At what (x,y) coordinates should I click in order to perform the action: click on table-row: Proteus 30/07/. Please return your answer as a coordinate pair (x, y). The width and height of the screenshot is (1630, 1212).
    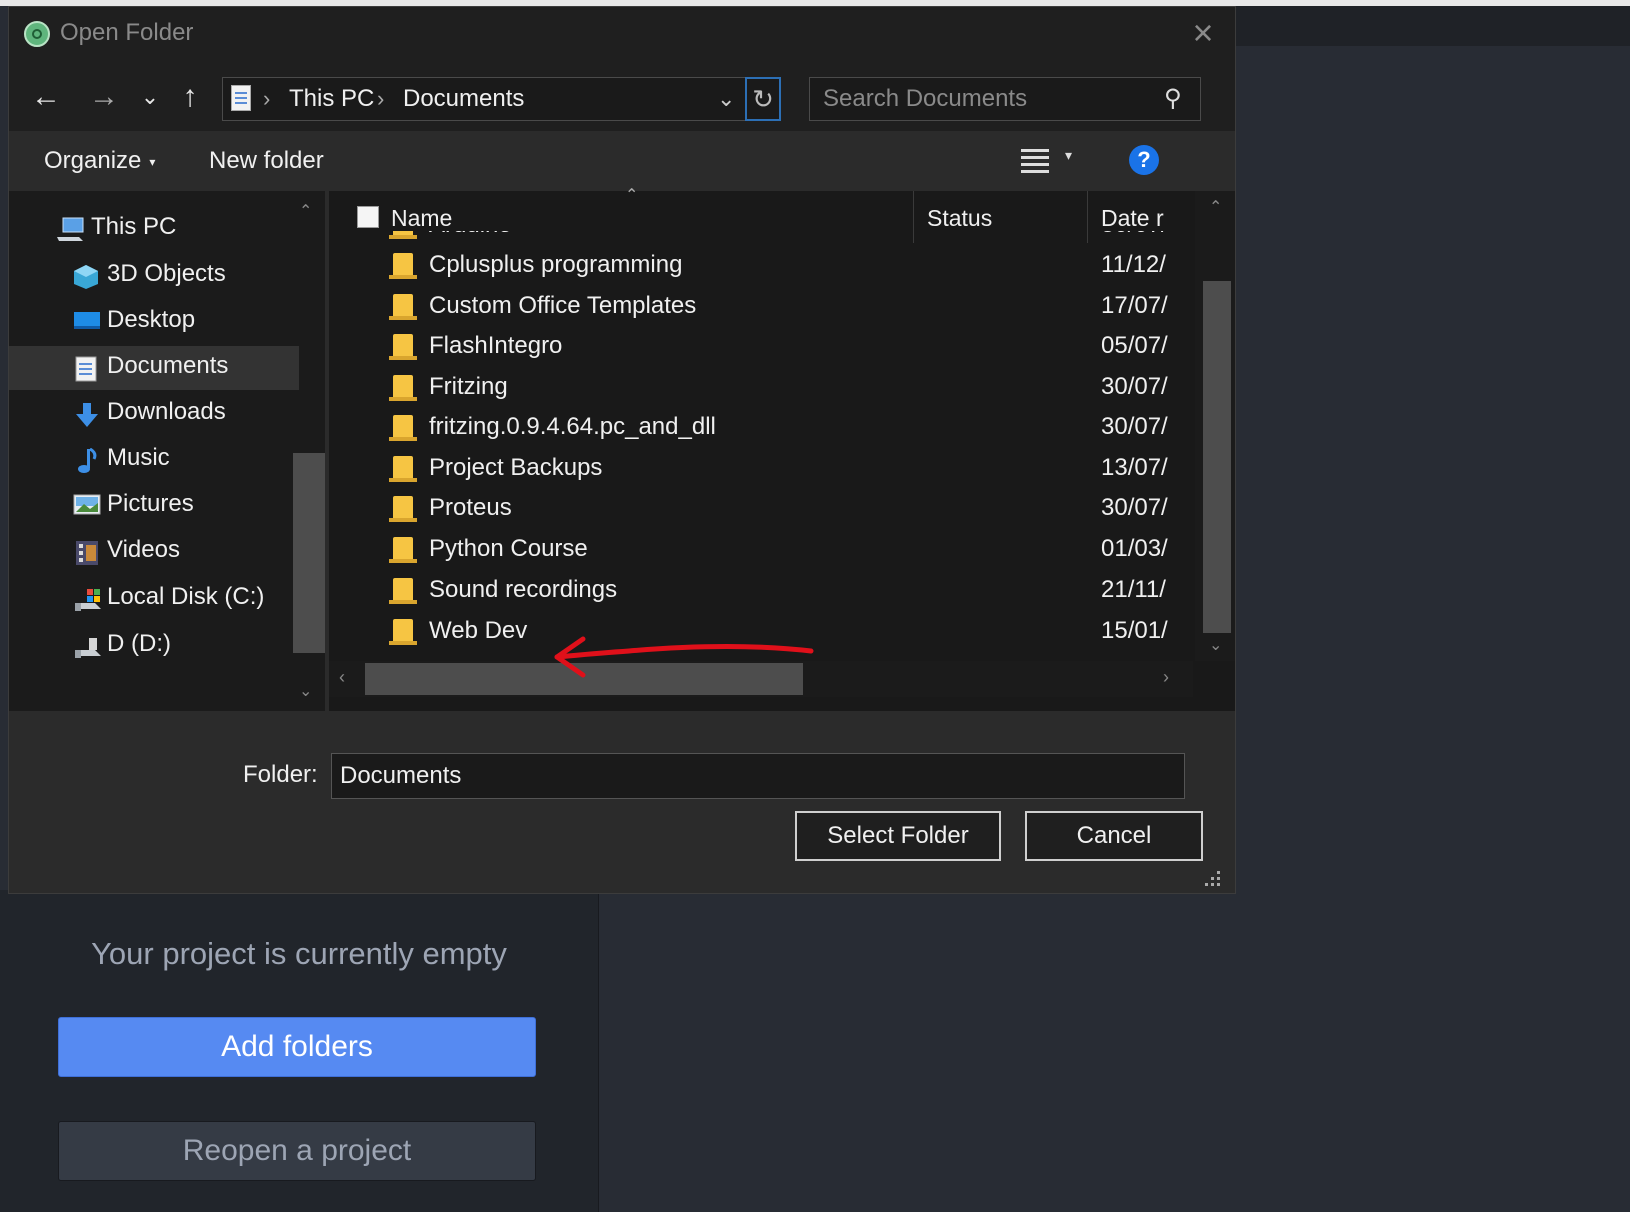
    Looking at the image, I should click on (761, 510).